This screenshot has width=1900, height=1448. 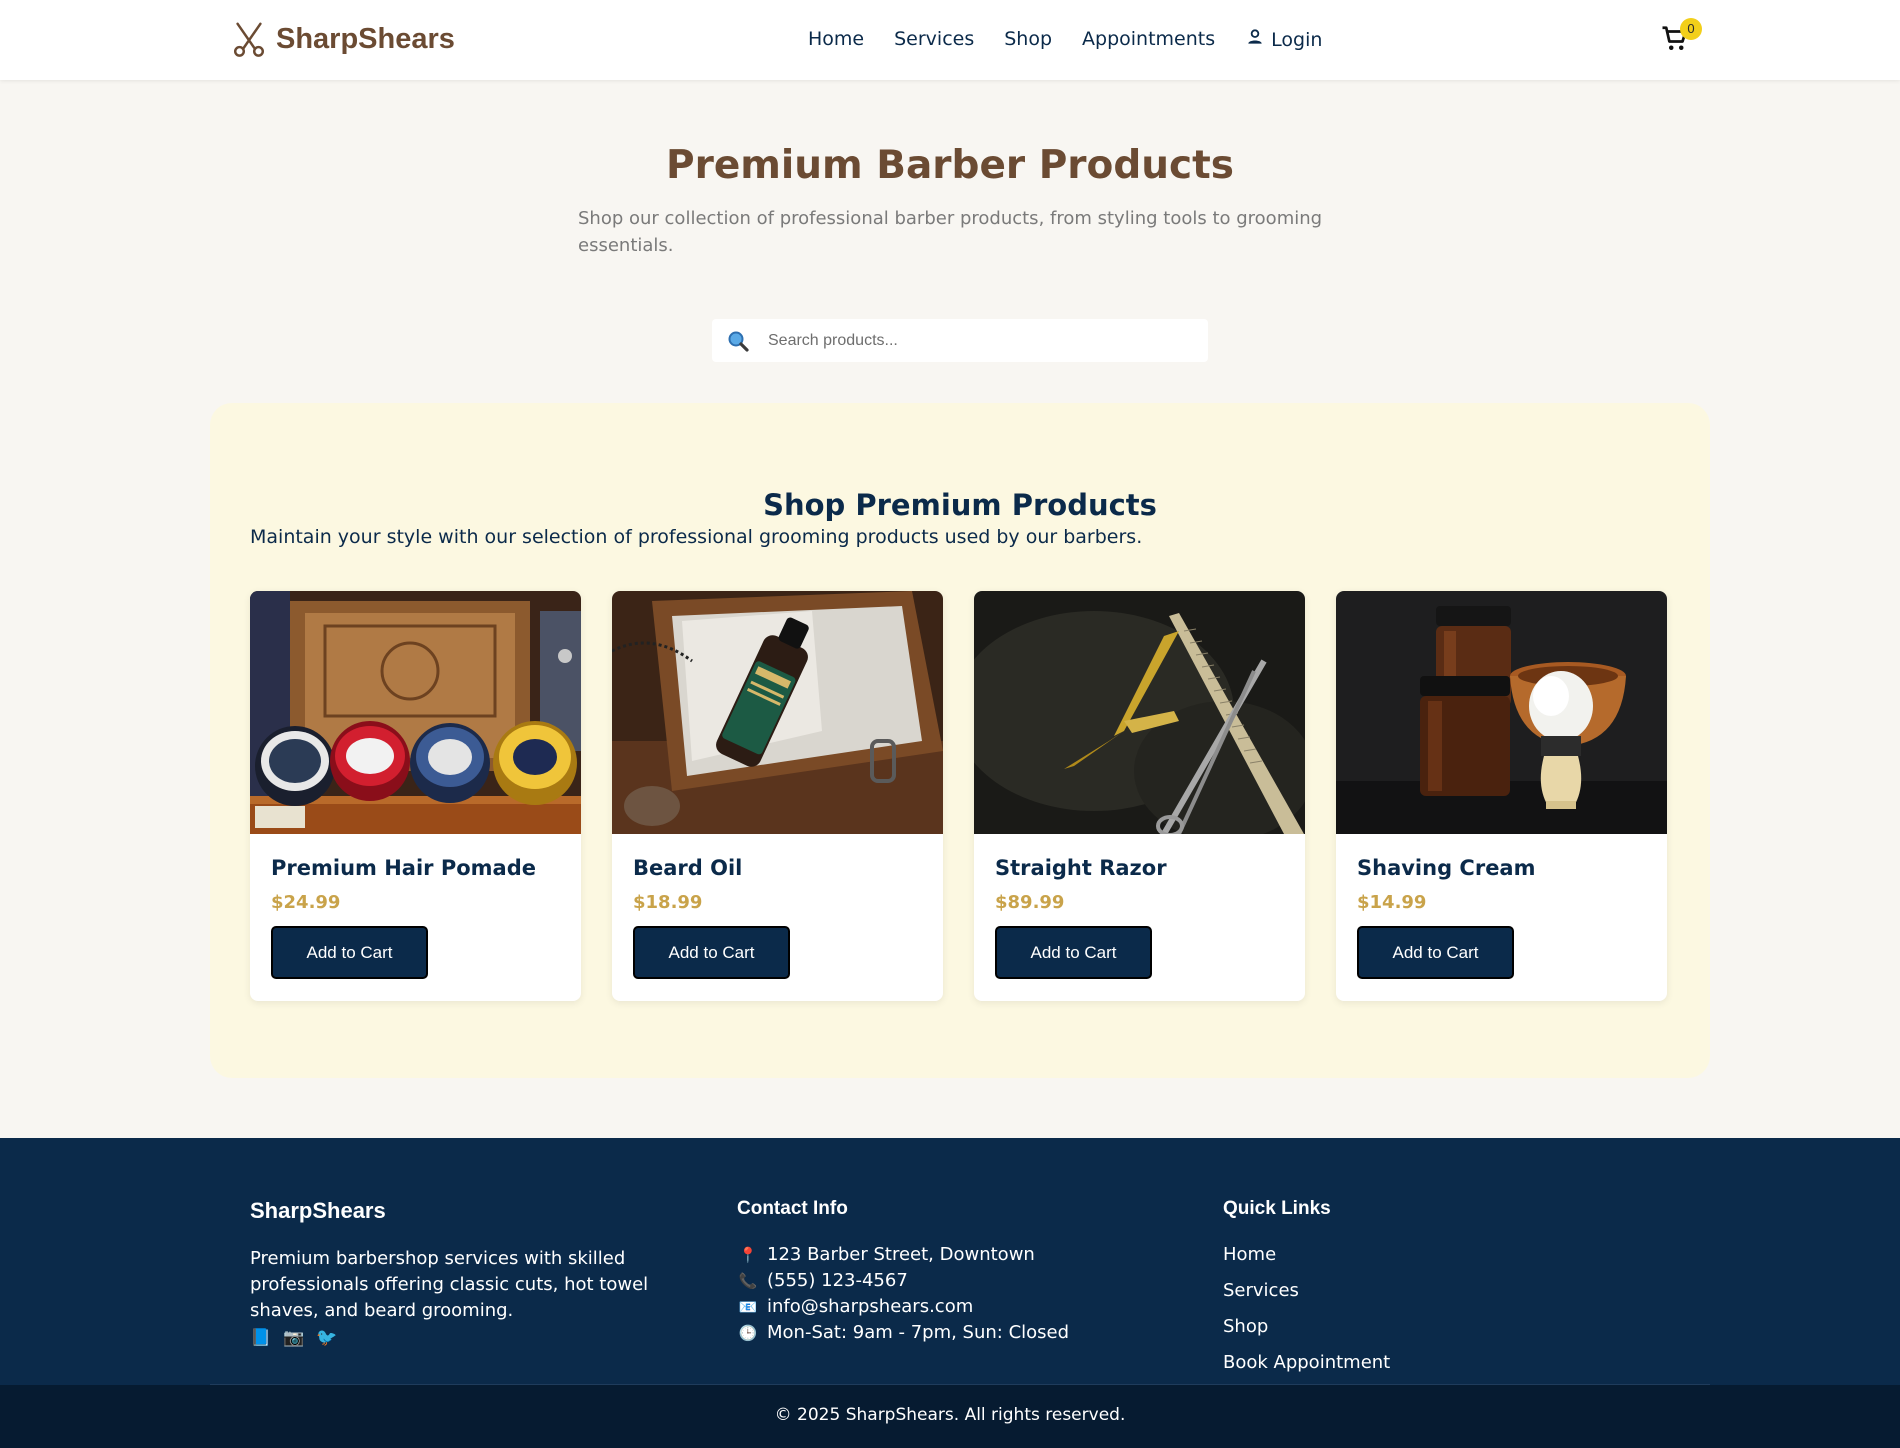 I want to click on clock-icon: 🕒, so click(x=748, y=1333).